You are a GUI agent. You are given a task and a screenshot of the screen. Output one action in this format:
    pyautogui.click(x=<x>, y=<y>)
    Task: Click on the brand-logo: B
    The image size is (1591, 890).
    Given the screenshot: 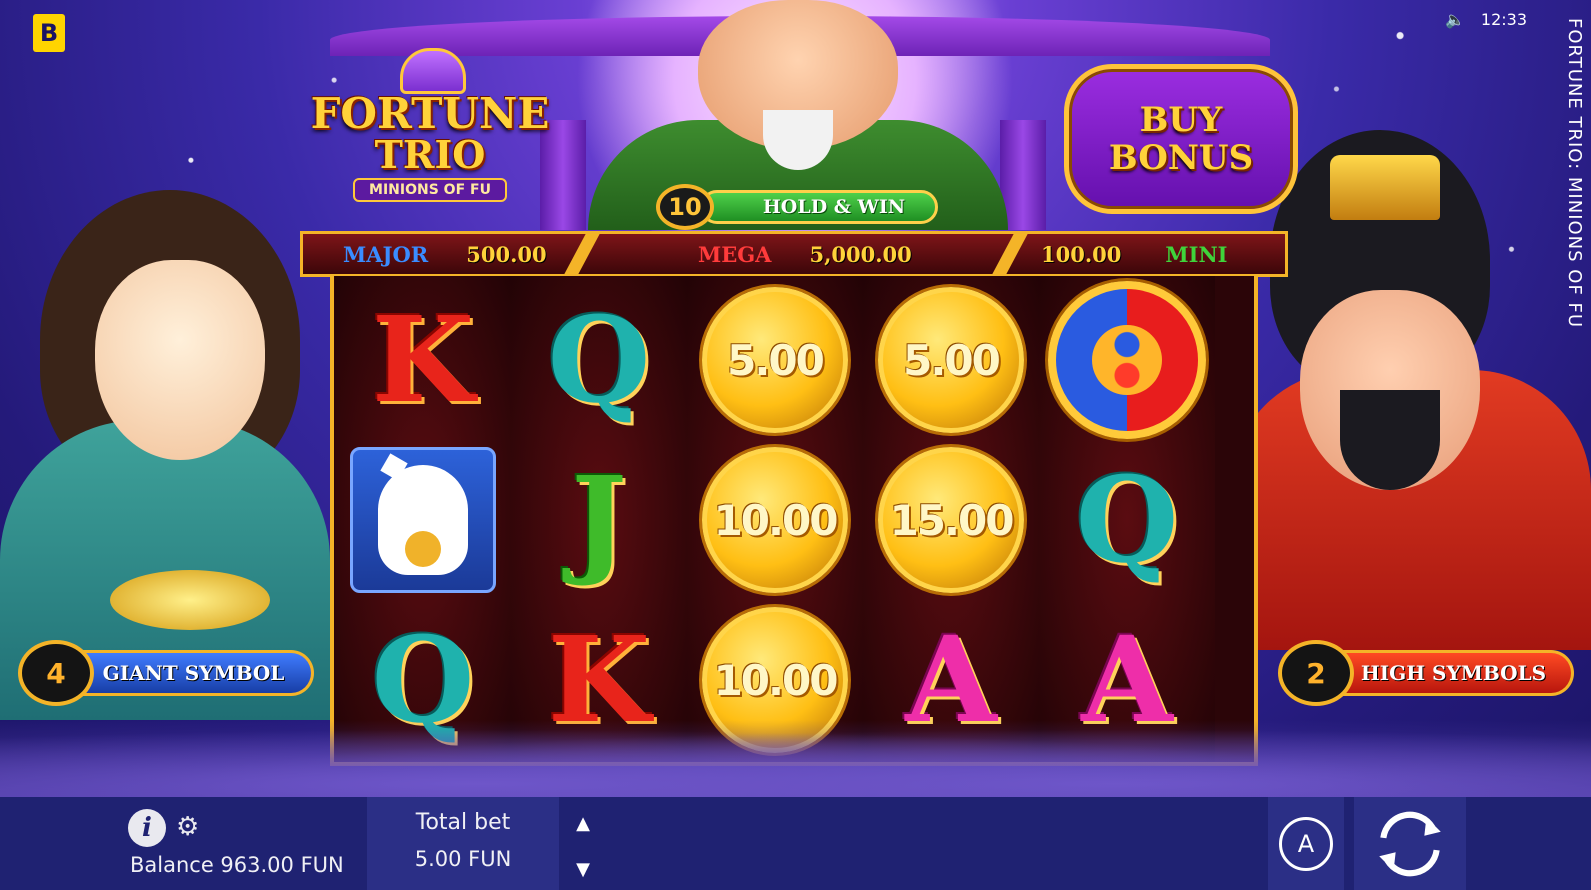 What is the action you would take?
    pyautogui.click(x=49, y=33)
    